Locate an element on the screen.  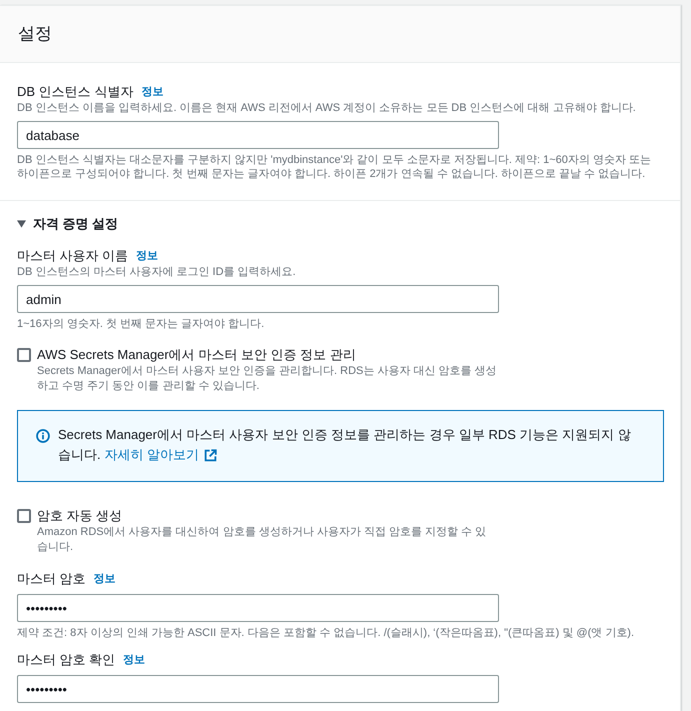
field-label: DB 인스턴스 식별자 is located at coordinates (75, 92).